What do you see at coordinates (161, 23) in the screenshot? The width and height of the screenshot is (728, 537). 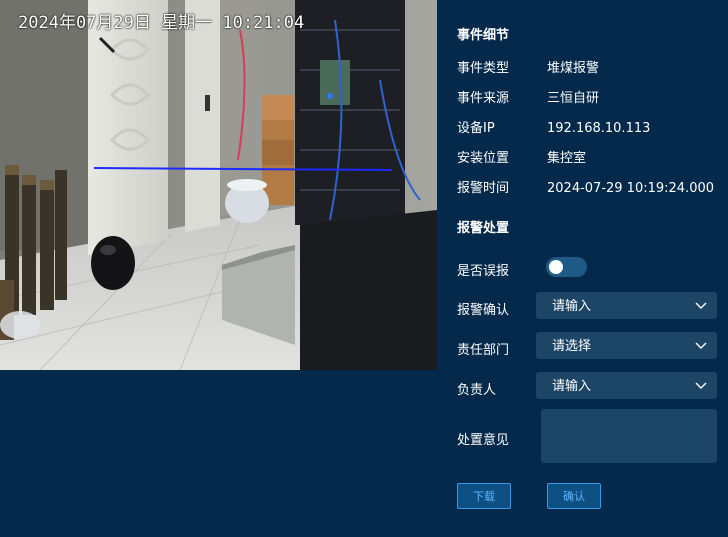 I see `camera-timestamp: 2024年07月29日 星期一 10:21:04` at bounding box center [161, 23].